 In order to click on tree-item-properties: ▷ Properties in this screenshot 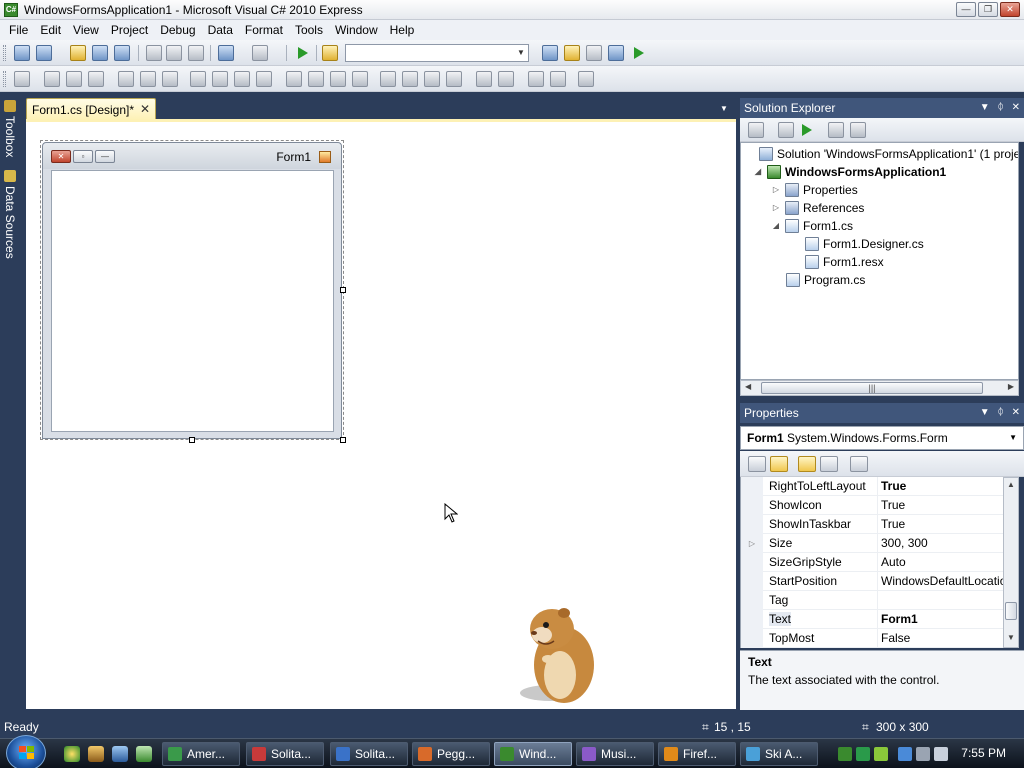, I will do `click(814, 190)`.